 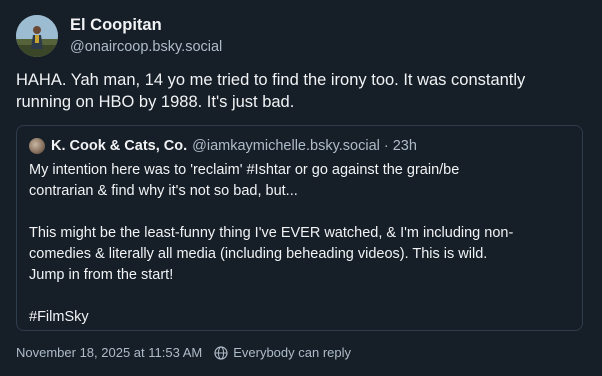 What do you see at coordinates (119, 146) in the screenshot?
I see `quoted-author-name: K. Cook & Cats, Co.` at bounding box center [119, 146].